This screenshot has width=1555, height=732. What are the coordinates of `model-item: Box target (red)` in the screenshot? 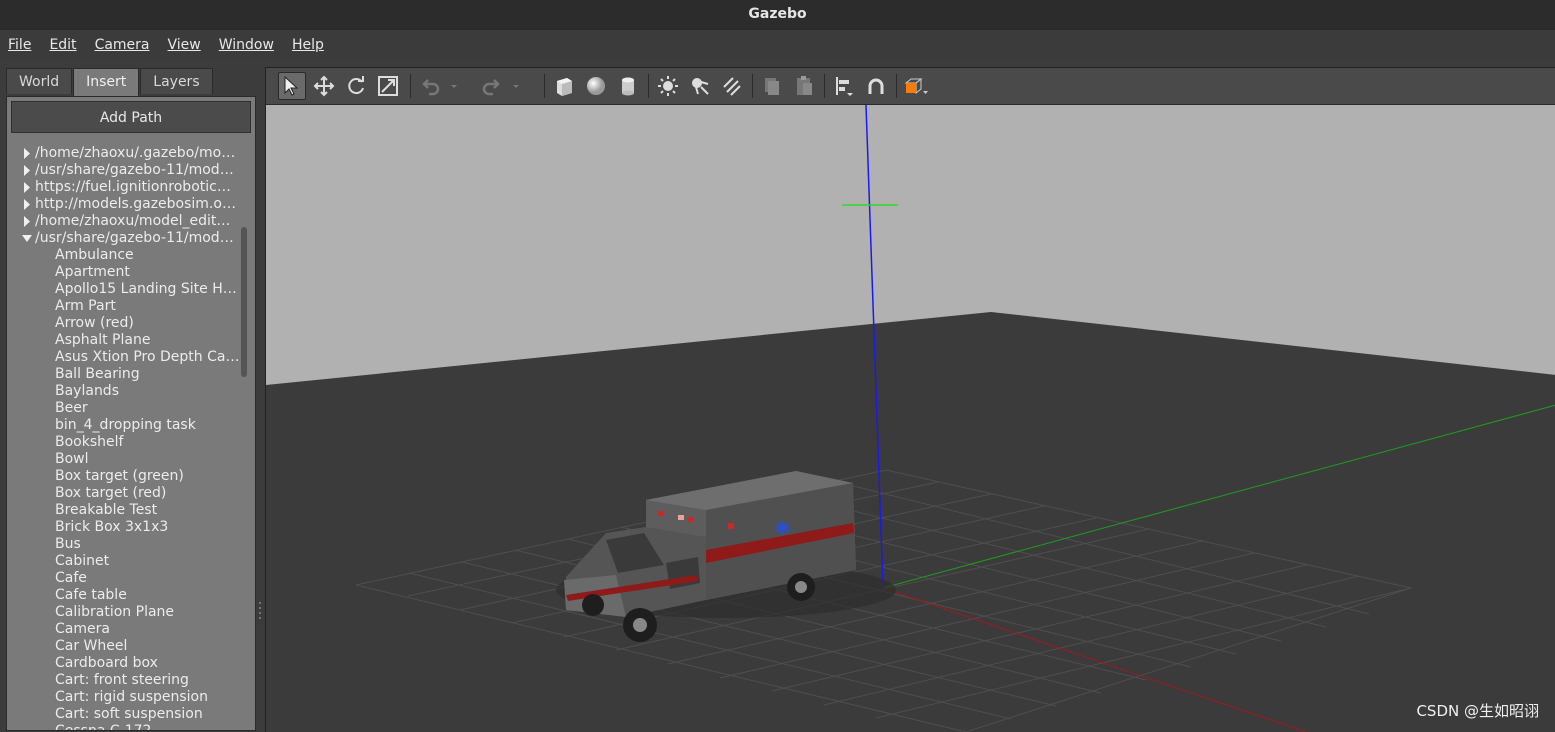 It's located at (125, 493).